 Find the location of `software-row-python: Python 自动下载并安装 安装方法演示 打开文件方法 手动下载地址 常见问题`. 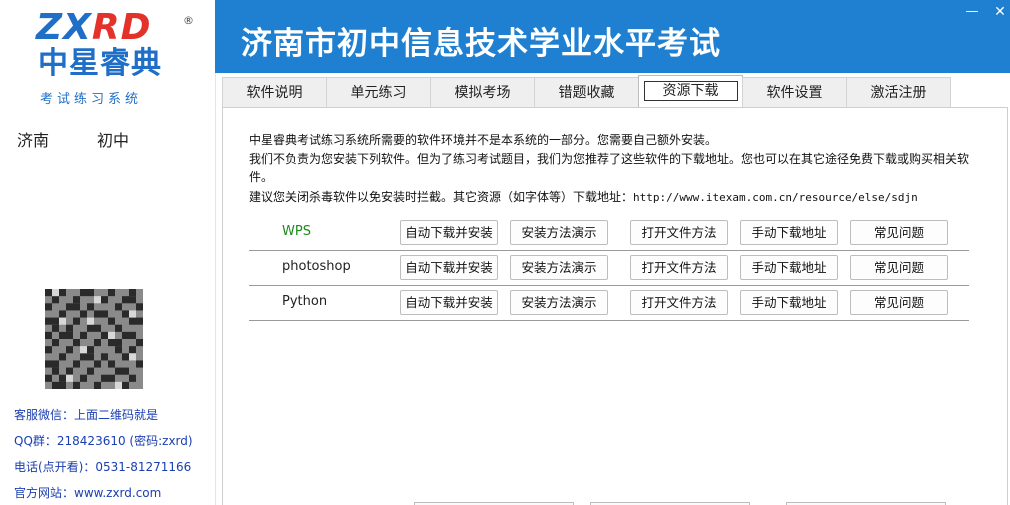

software-row-python: Python 自动下载并安装 安装方法演示 打开文件方法 手动下载地址 常见问题 is located at coordinates (609, 303).